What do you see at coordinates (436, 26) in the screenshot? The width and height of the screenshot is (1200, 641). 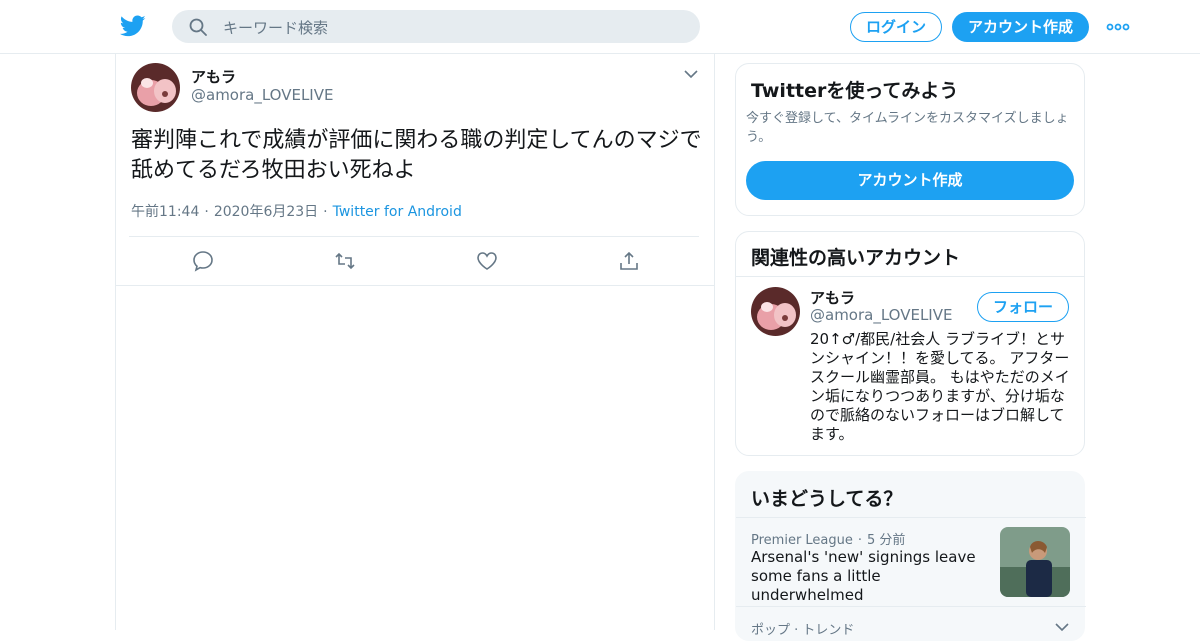 I see `search-box: キーワード検索` at bounding box center [436, 26].